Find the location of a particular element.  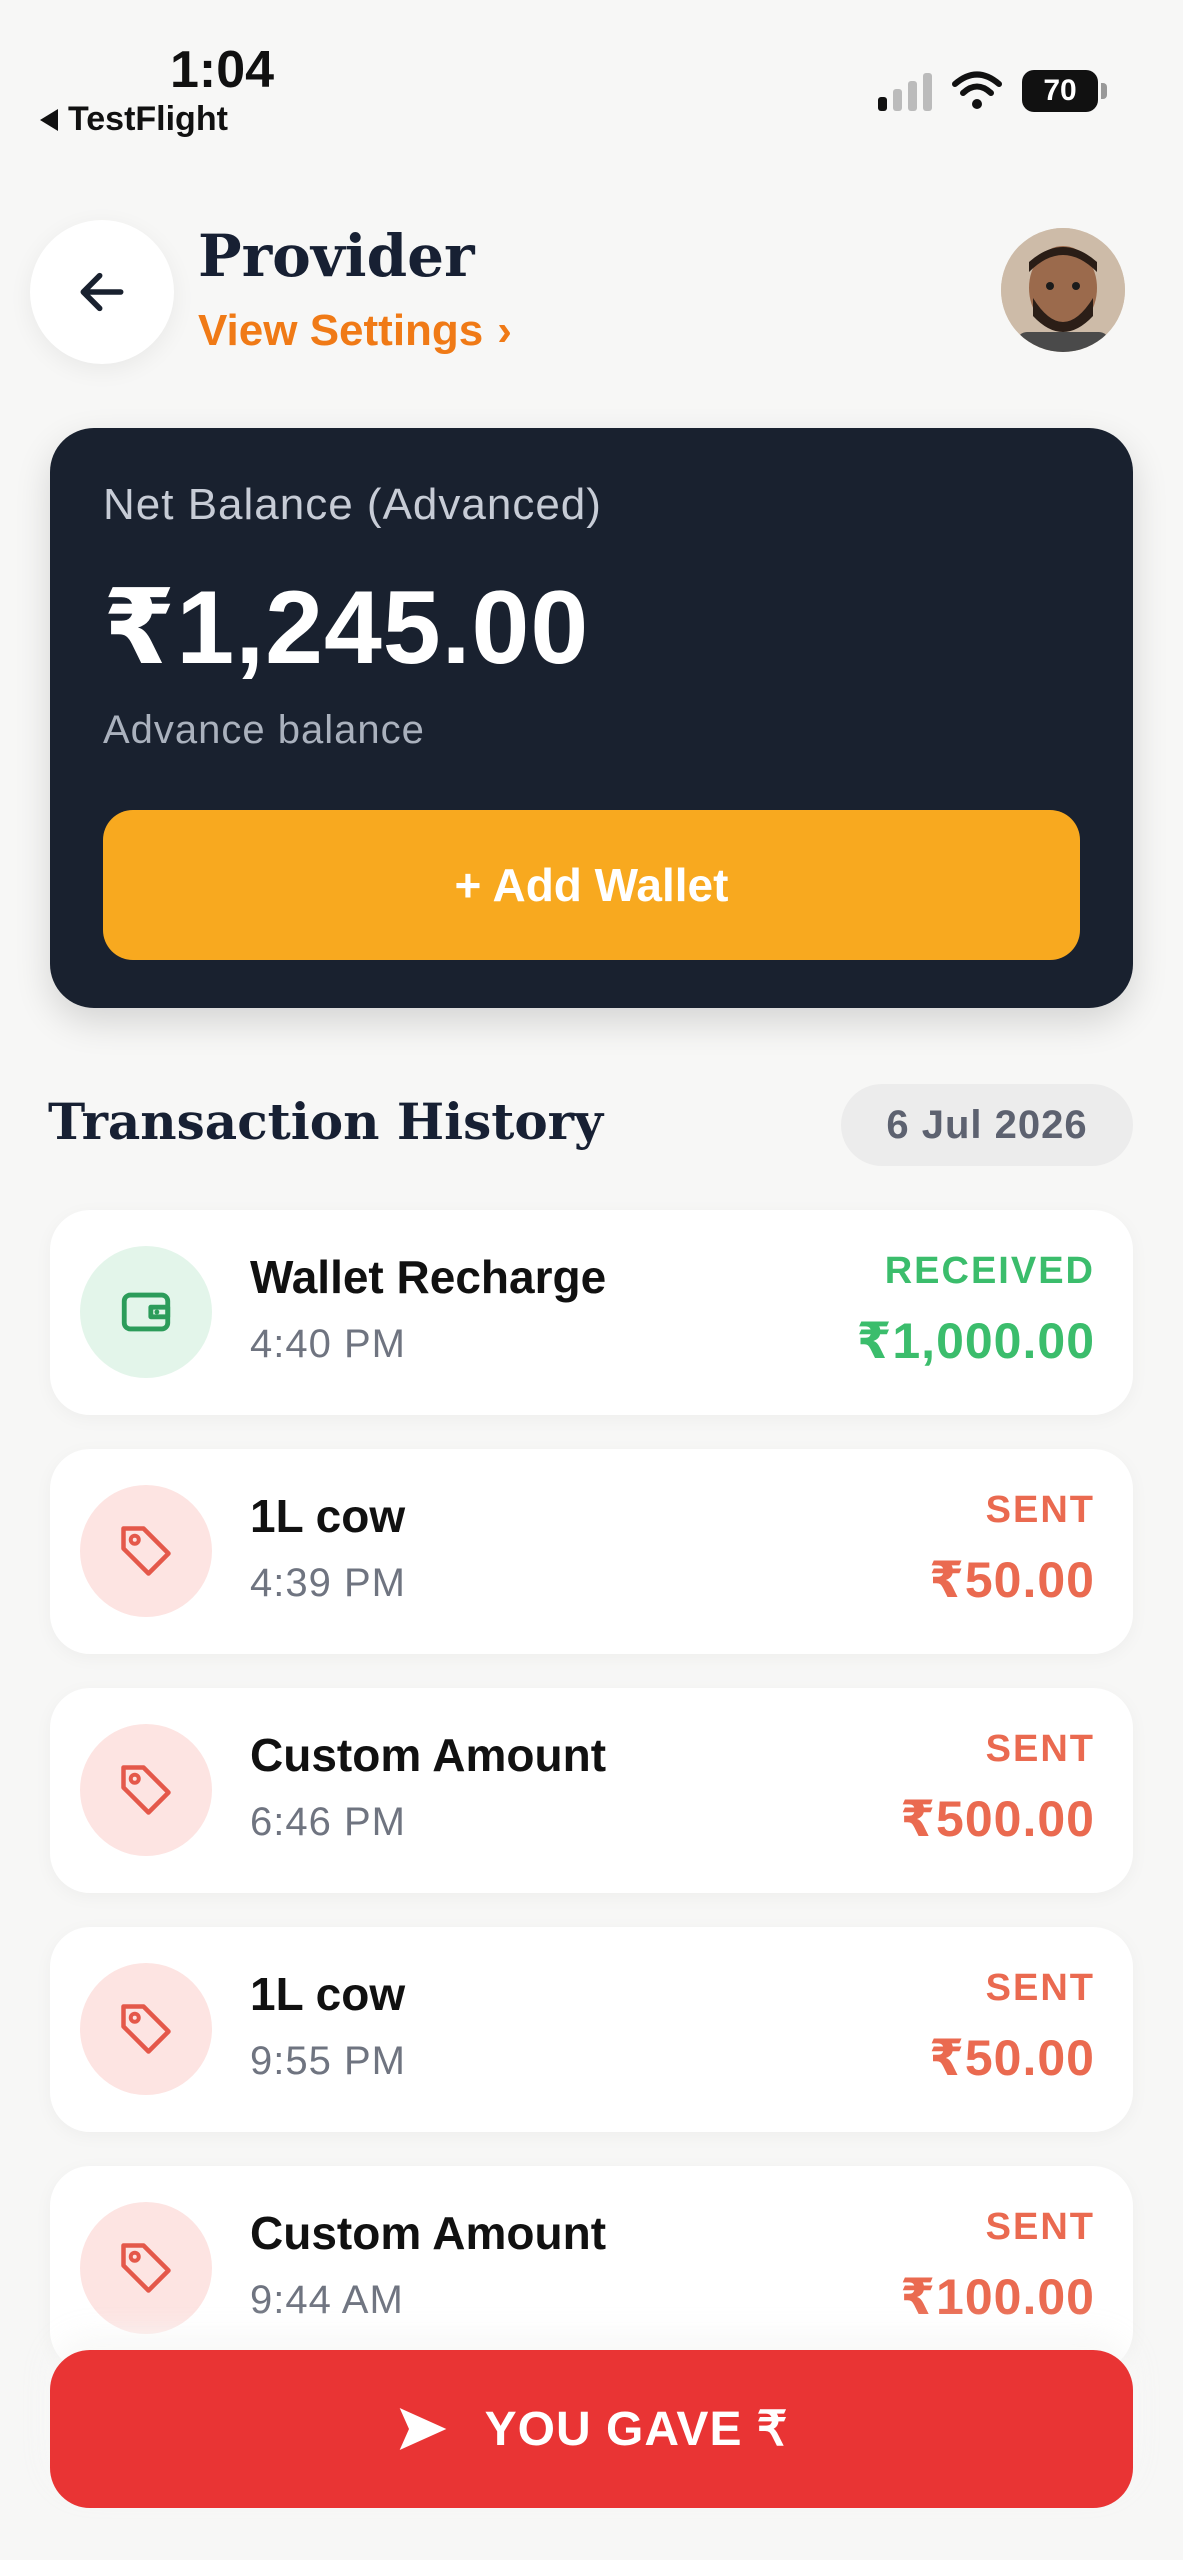

back-app-label: TestFlight is located at coordinates (148, 119).